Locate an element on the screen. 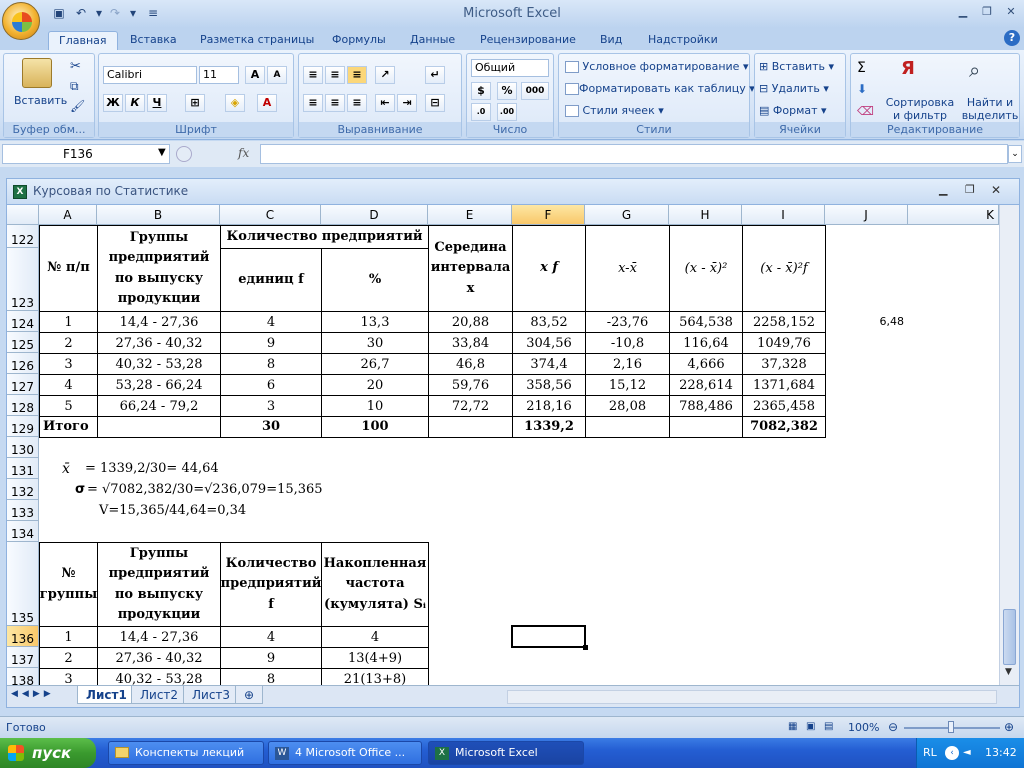 The width and height of the screenshot is (1024, 768). t1-cell-dev: -23,76 is located at coordinates (627, 322).